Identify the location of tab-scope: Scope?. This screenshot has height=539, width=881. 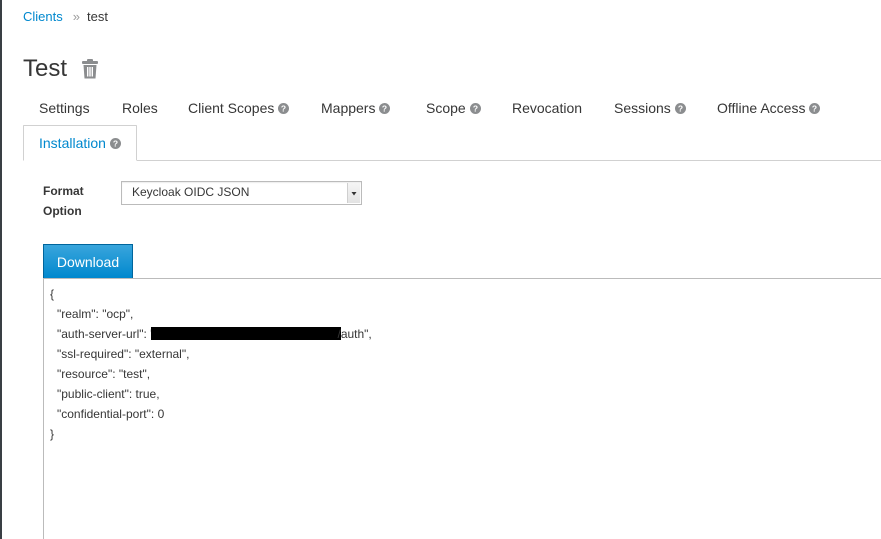
(453, 108).